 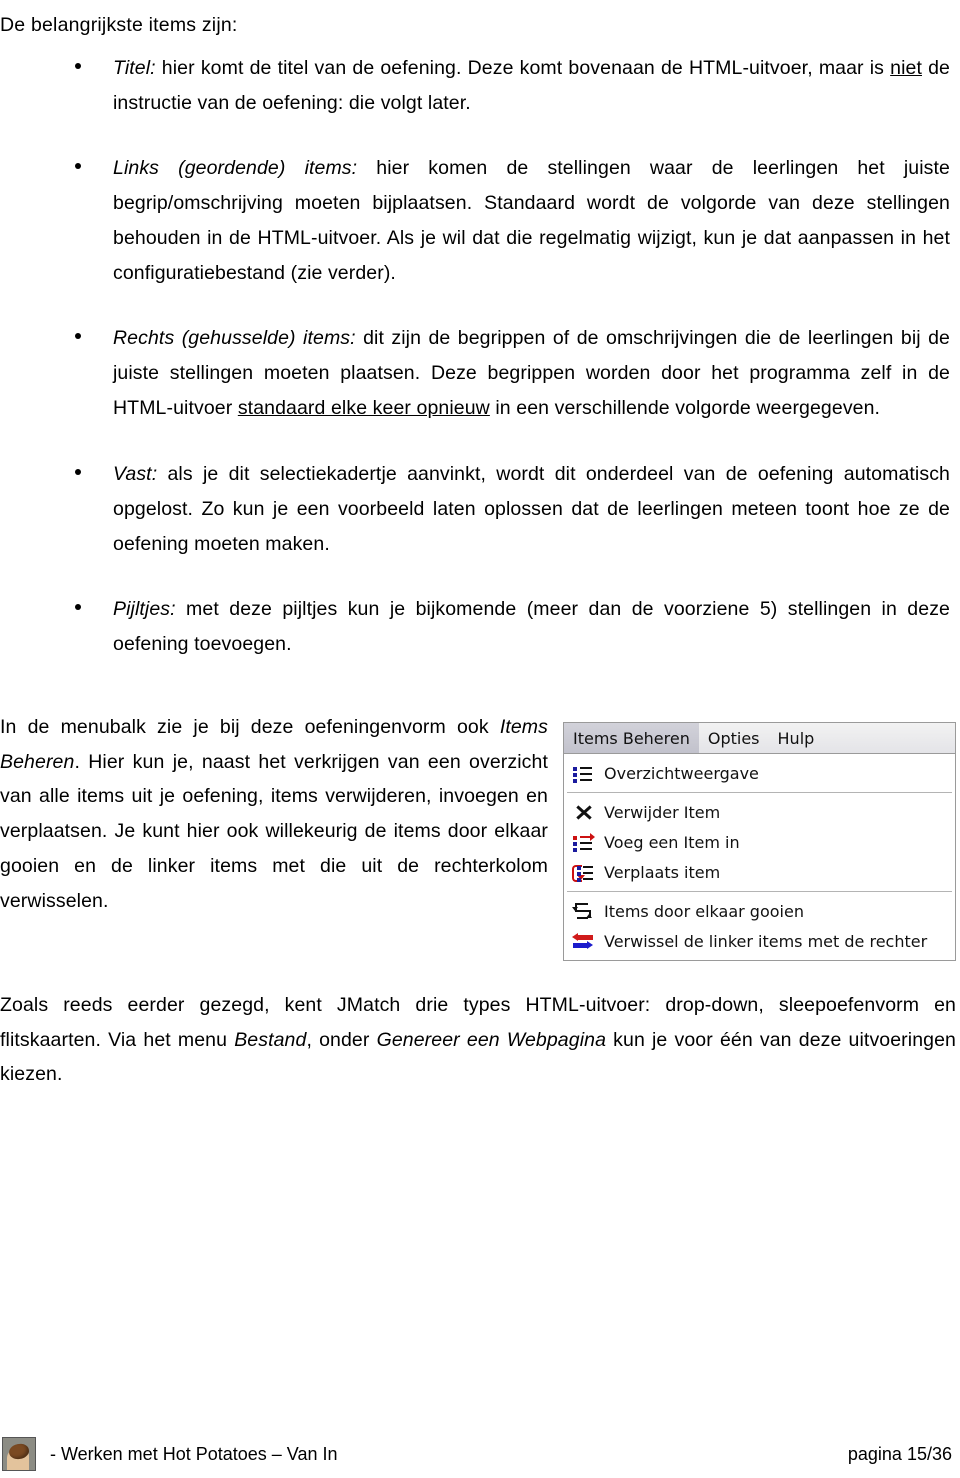 What do you see at coordinates (704, 911) in the screenshot?
I see `menu-item-label: Items door elkaar gooien` at bounding box center [704, 911].